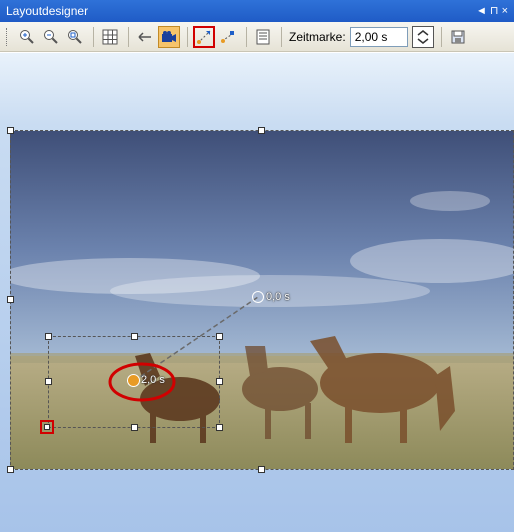 The height and width of the screenshot is (532, 514). I want to click on object-handle-bm, so click(134, 427).